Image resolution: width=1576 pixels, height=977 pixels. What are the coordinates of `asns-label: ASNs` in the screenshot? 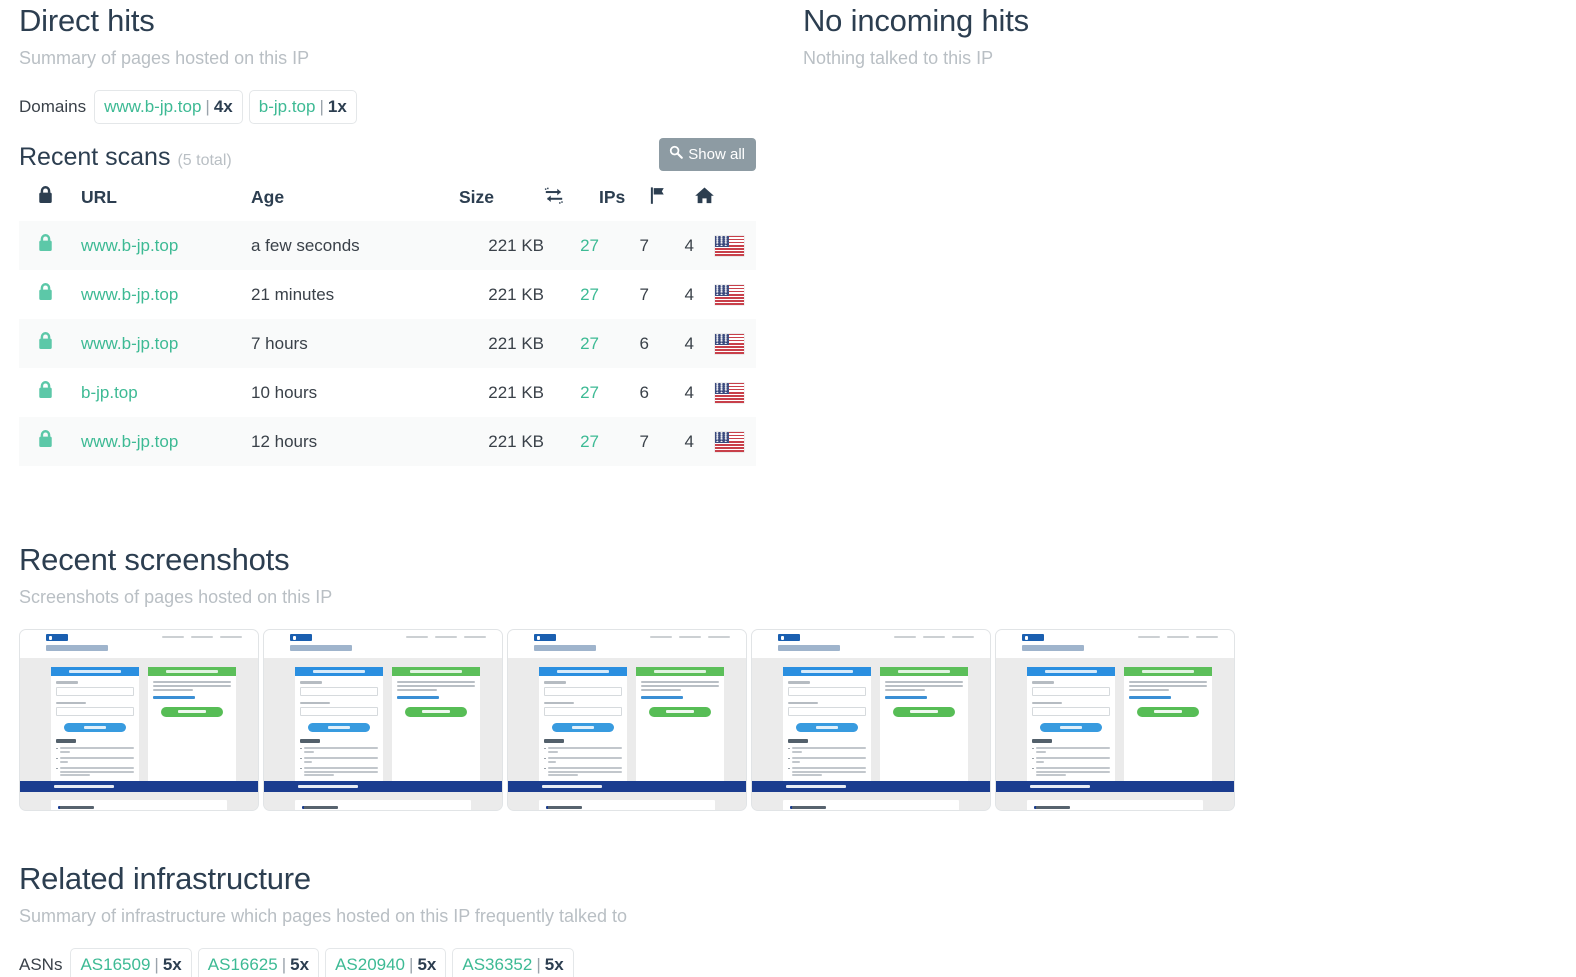 It's located at (41, 964).